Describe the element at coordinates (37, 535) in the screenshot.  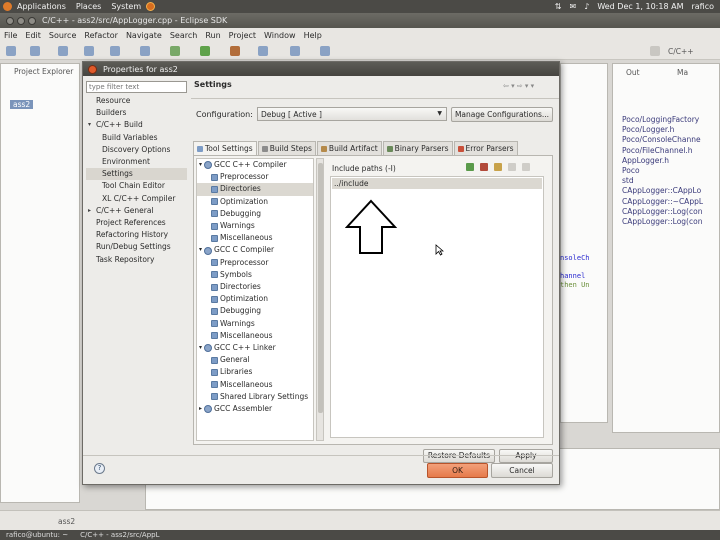
I see `taskbar-item-terminal: rafico@ubuntu: ~` at that location.